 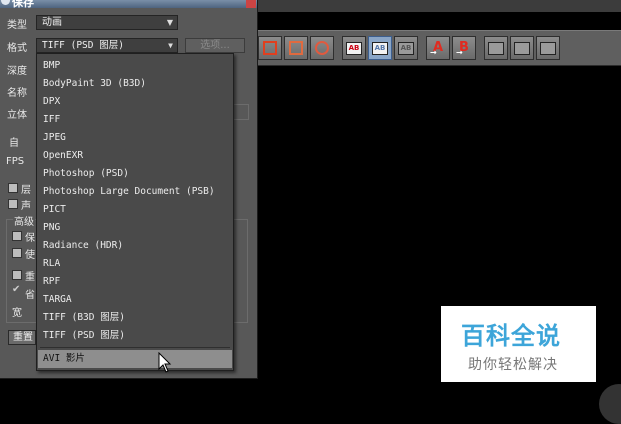 I want to click on b-to-button: B →, so click(x=464, y=48).